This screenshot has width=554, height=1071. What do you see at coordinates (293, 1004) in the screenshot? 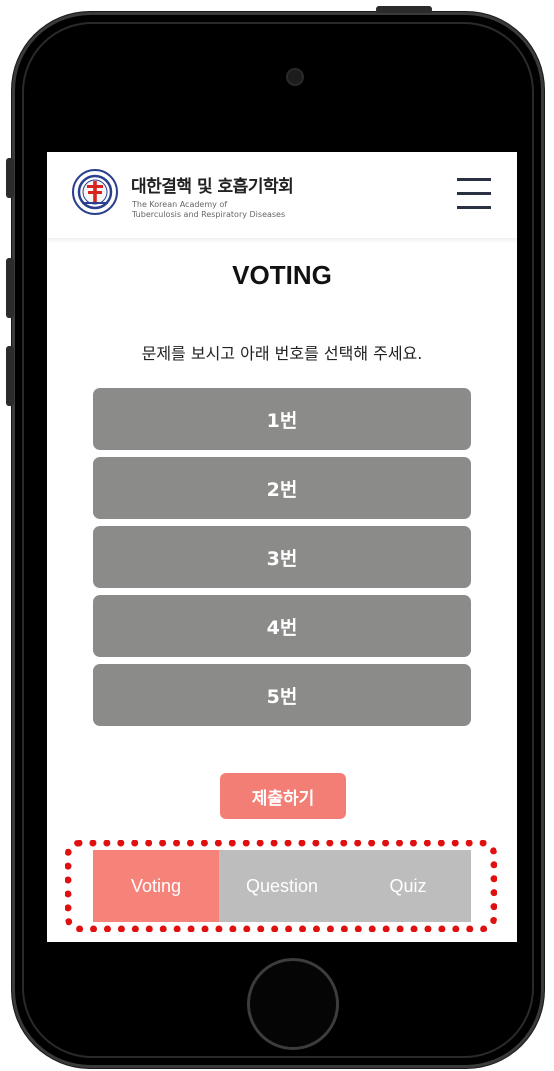
I see `home-button` at bounding box center [293, 1004].